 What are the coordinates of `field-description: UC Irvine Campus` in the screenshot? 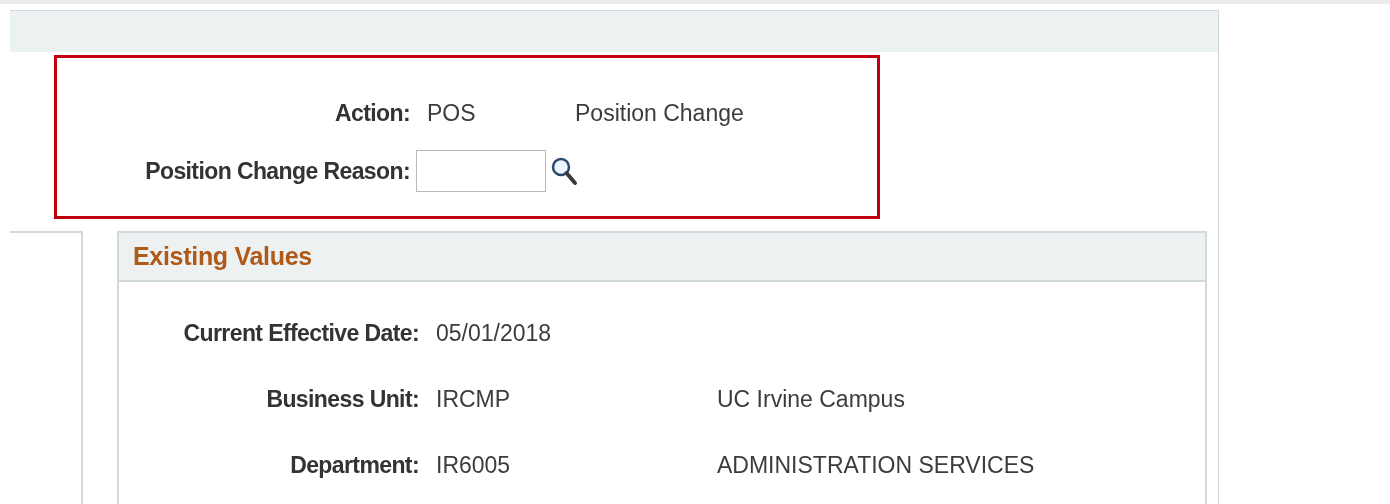 It's located at (811, 399).